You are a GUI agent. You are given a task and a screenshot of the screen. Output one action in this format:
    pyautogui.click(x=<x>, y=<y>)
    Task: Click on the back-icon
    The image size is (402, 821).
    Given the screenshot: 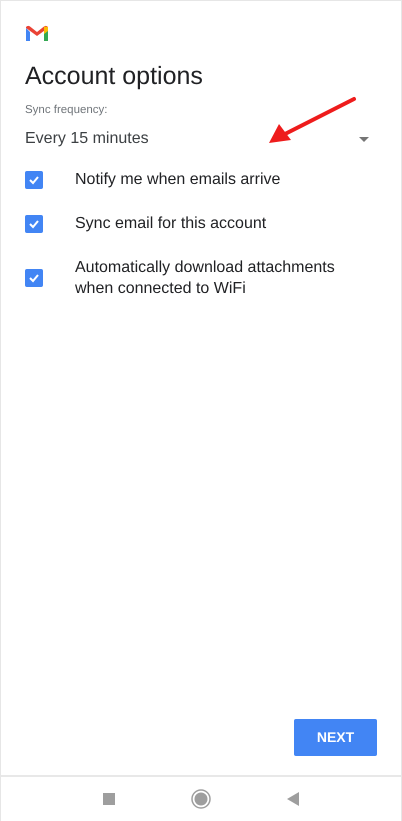 What is the action you would take?
    pyautogui.click(x=293, y=799)
    